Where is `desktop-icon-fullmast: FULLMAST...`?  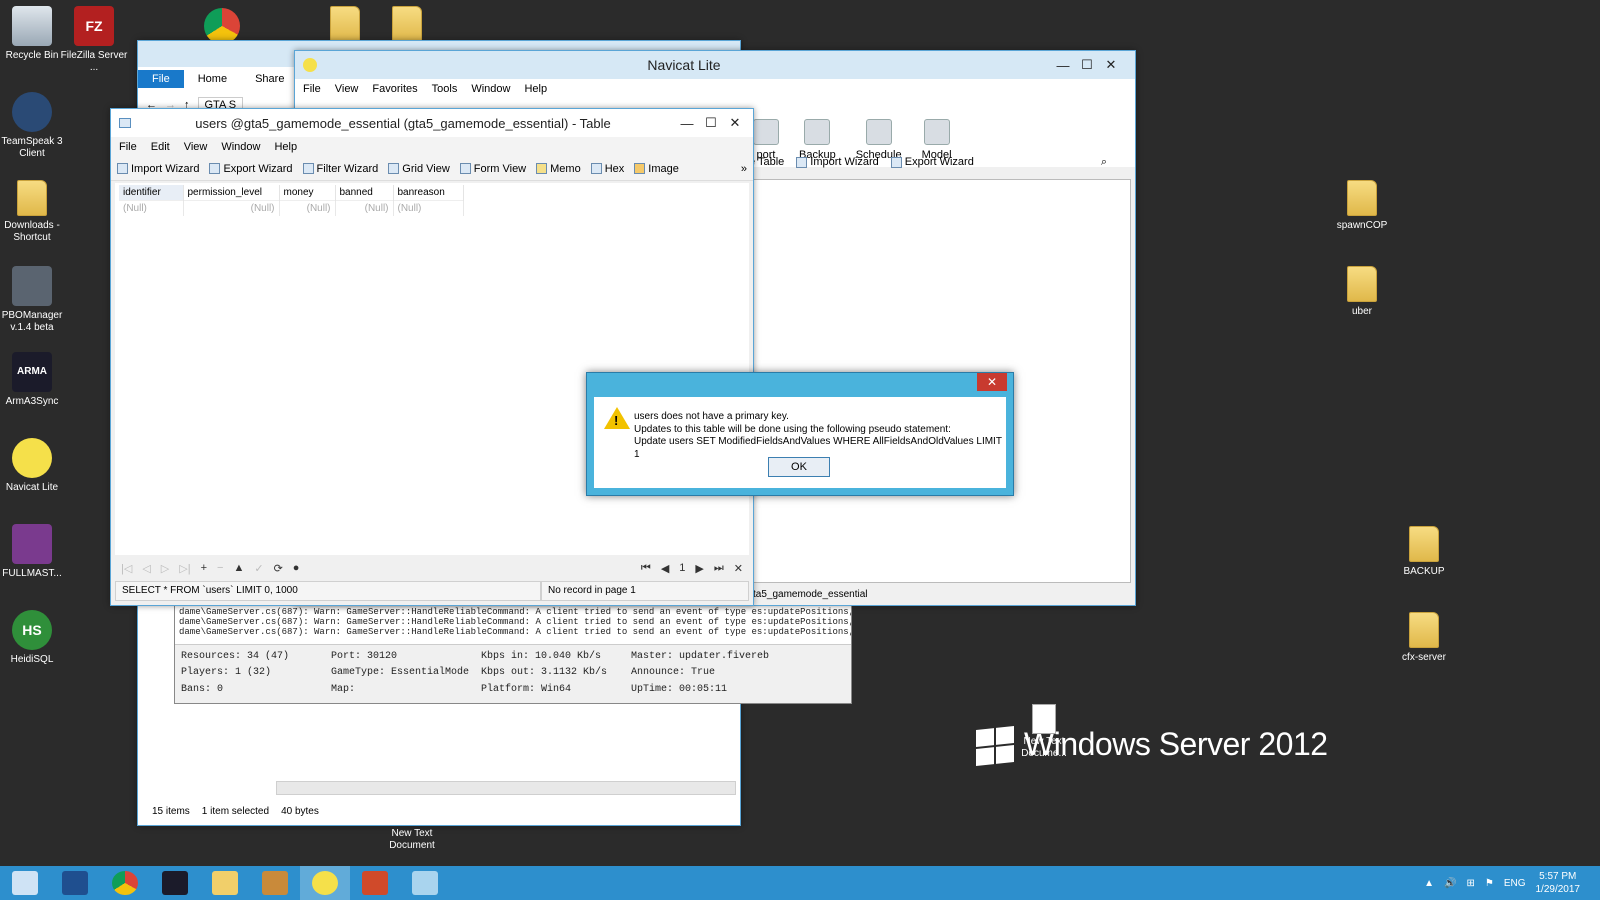
desktop-icon-fullmast: FULLMAST... is located at coordinates (35, 552).